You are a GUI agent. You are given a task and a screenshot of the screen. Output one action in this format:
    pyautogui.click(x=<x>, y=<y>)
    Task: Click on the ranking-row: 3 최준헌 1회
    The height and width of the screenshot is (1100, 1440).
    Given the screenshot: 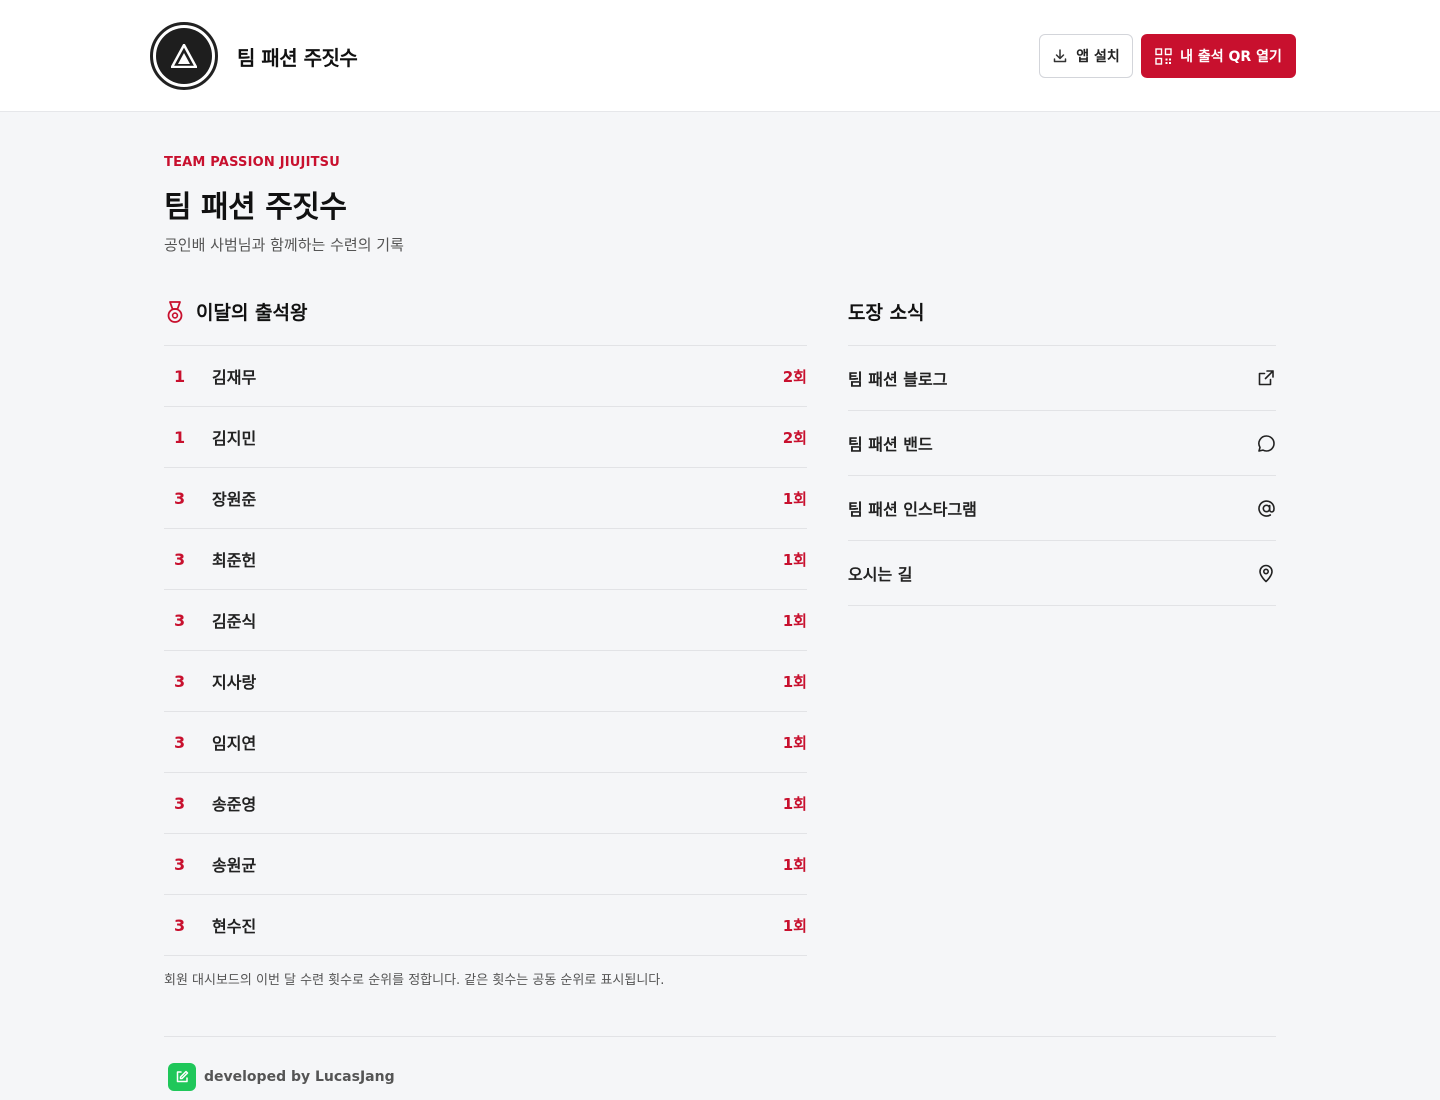 What is the action you would take?
    pyautogui.click(x=485, y=559)
    